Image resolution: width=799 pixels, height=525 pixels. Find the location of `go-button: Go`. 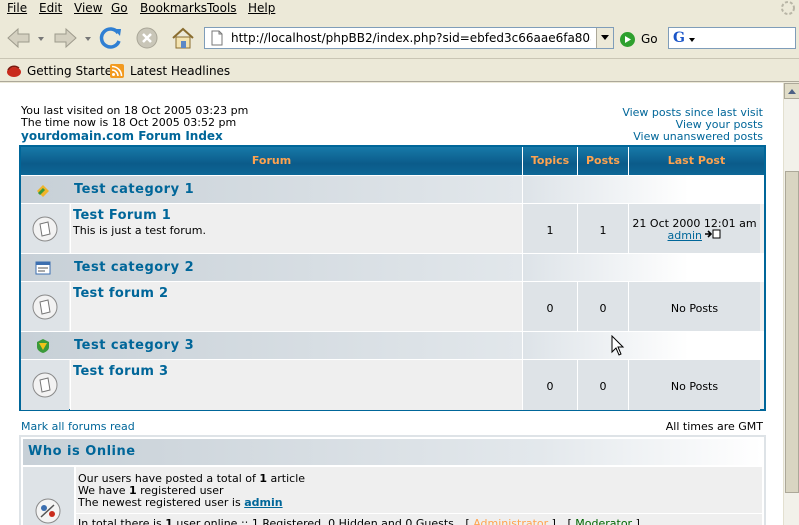

go-button: Go is located at coordinates (639, 39).